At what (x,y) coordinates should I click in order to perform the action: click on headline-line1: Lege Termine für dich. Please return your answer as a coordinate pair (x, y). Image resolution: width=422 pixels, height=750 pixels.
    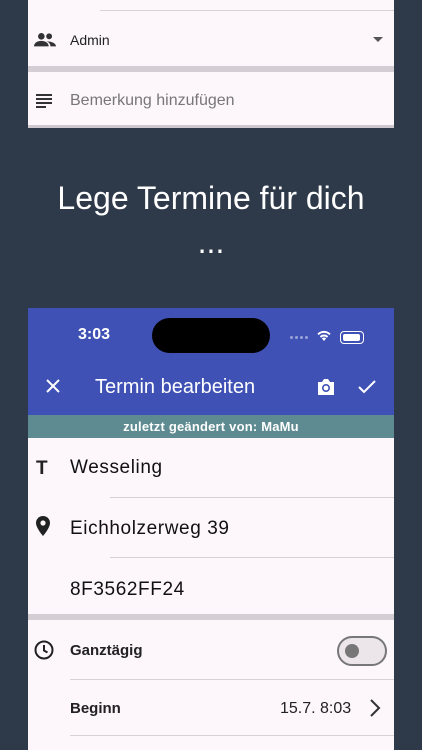
    Looking at the image, I should click on (211, 198).